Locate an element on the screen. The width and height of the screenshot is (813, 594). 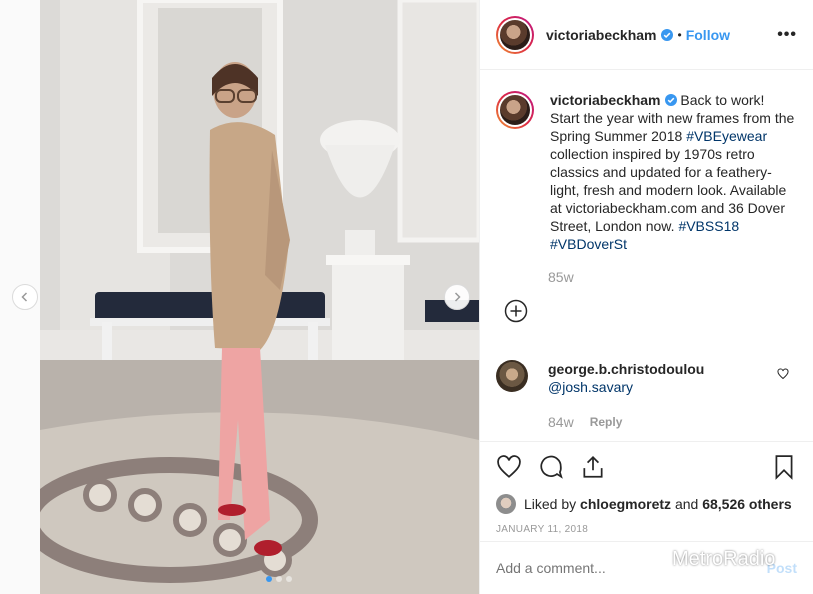
like-comment-heart-icon is located at coordinates (783, 374).